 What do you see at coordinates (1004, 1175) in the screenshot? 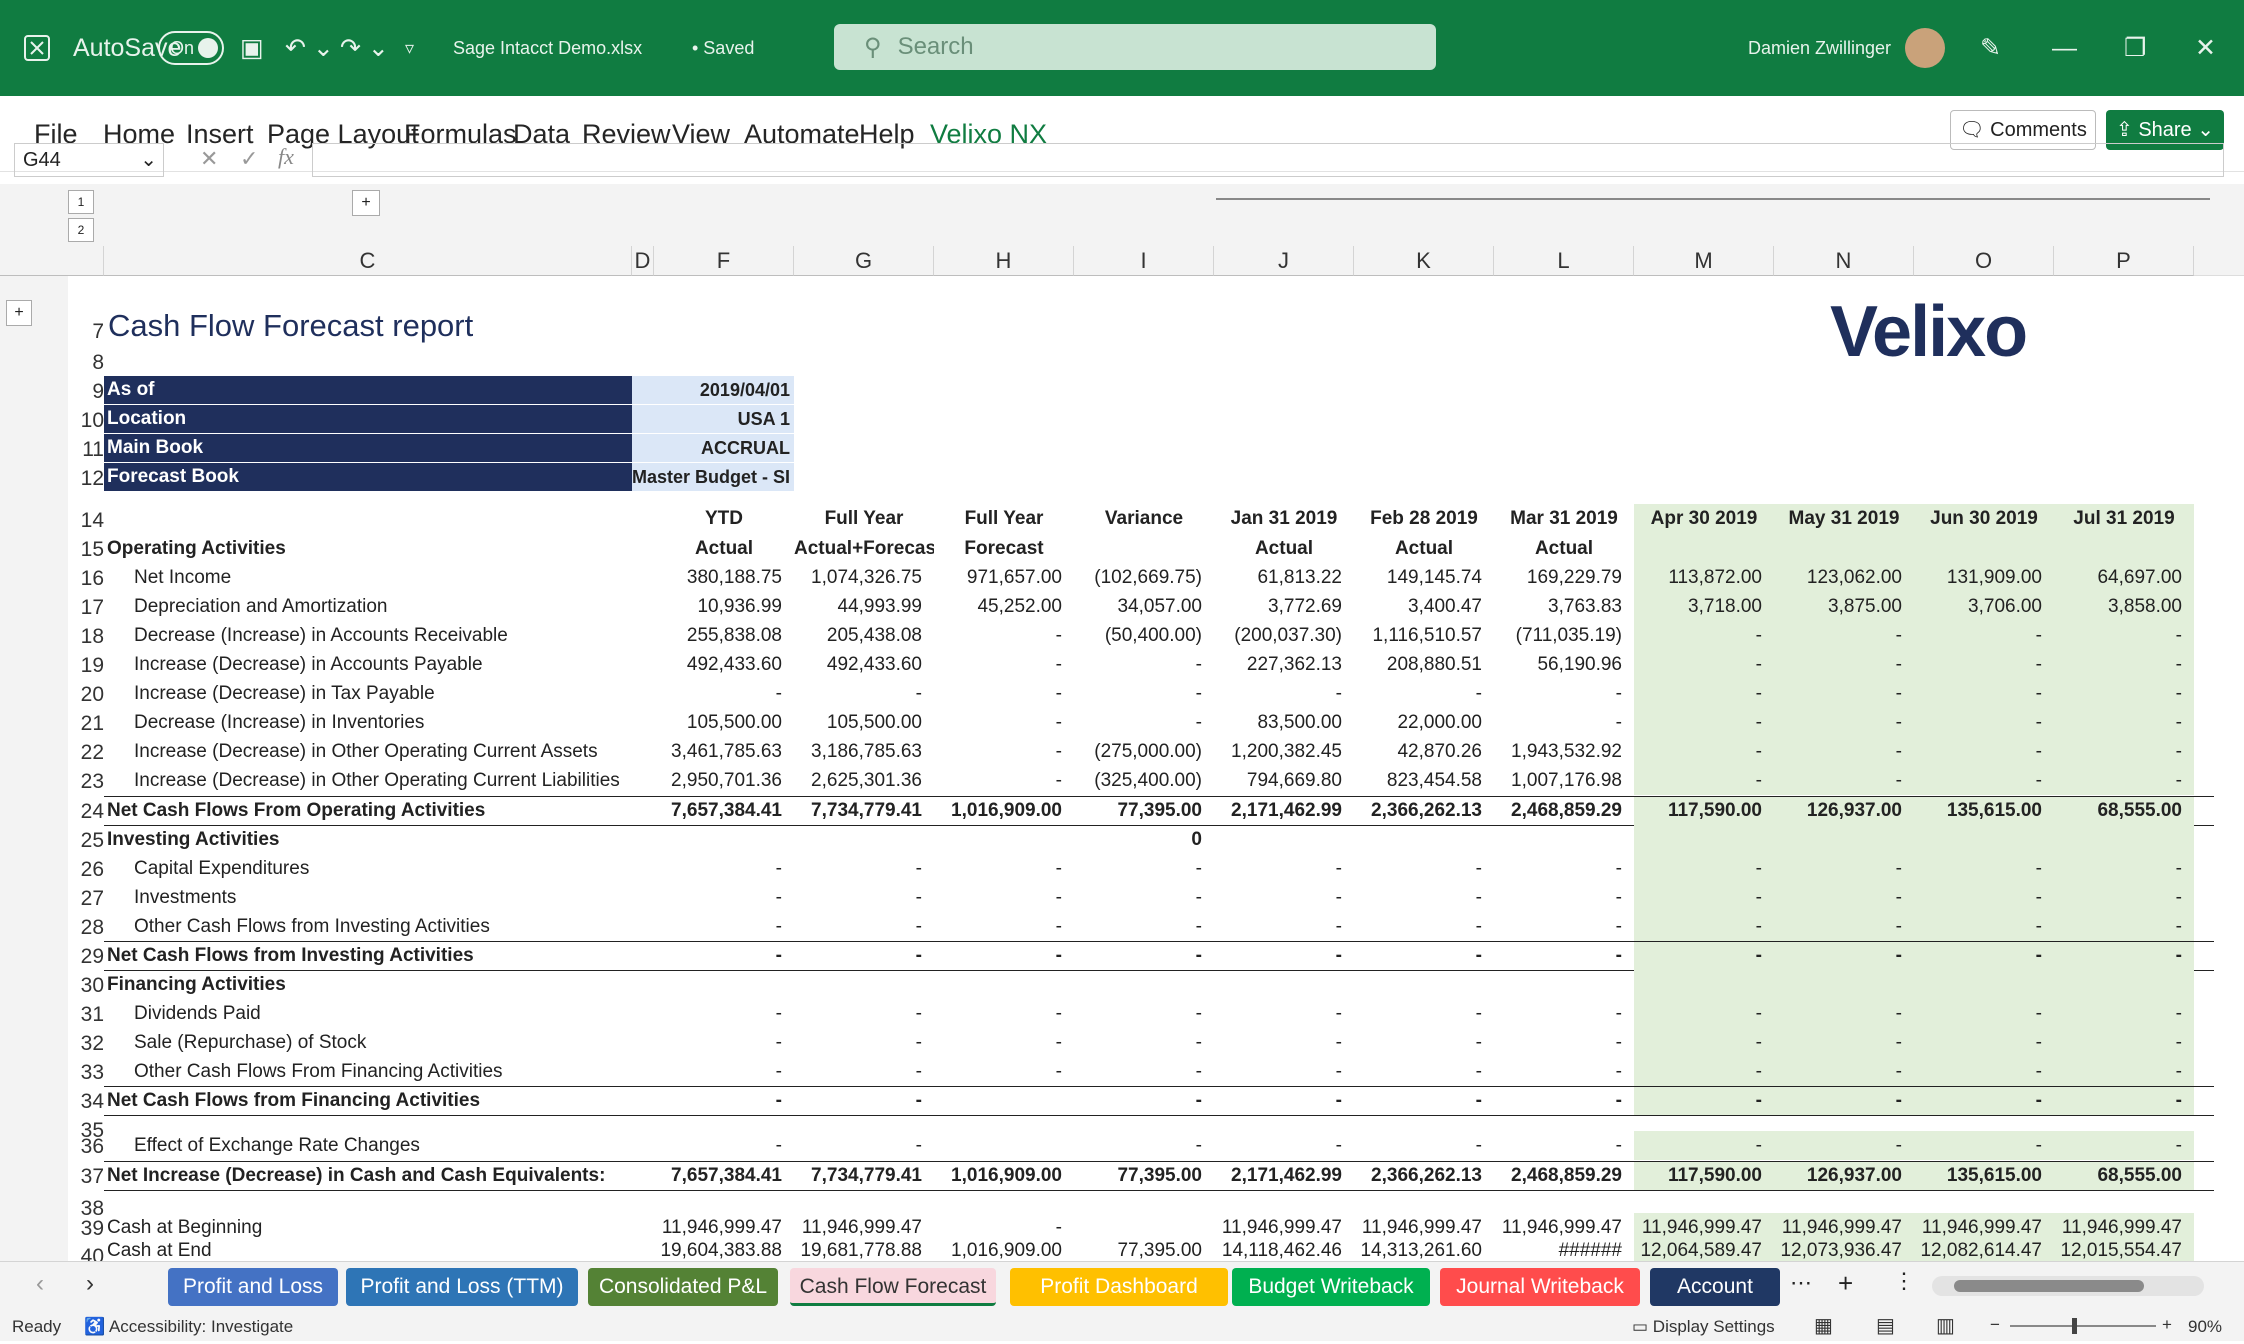
I see `value-cell: 1,016,909.00` at bounding box center [1004, 1175].